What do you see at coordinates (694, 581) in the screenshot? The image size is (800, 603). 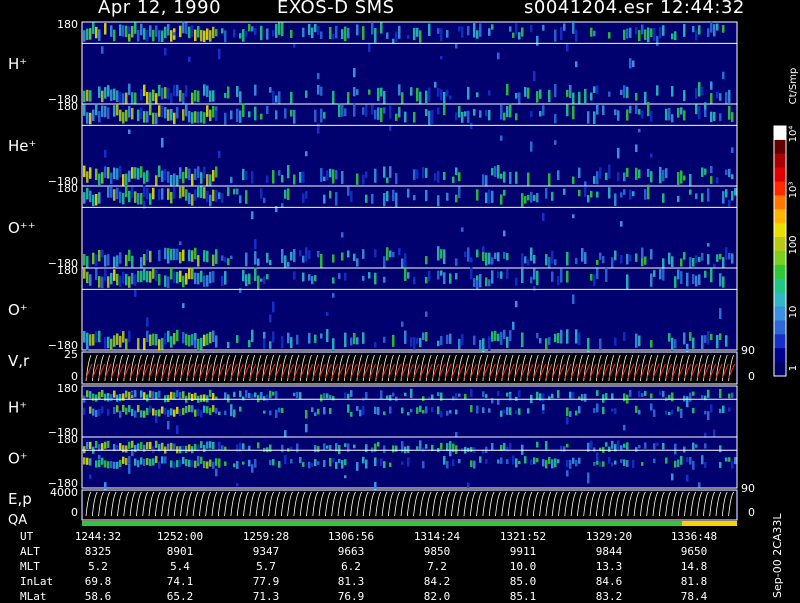 I see `footer-cell: 81.8` at bounding box center [694, 581].